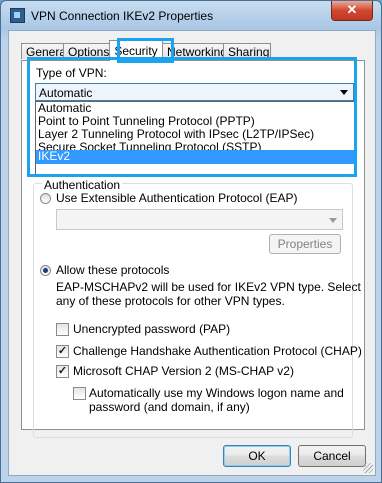 This screenshot has height=483, width=382. I want to click on authentication-group-label: Authentication, so click(82, 185).